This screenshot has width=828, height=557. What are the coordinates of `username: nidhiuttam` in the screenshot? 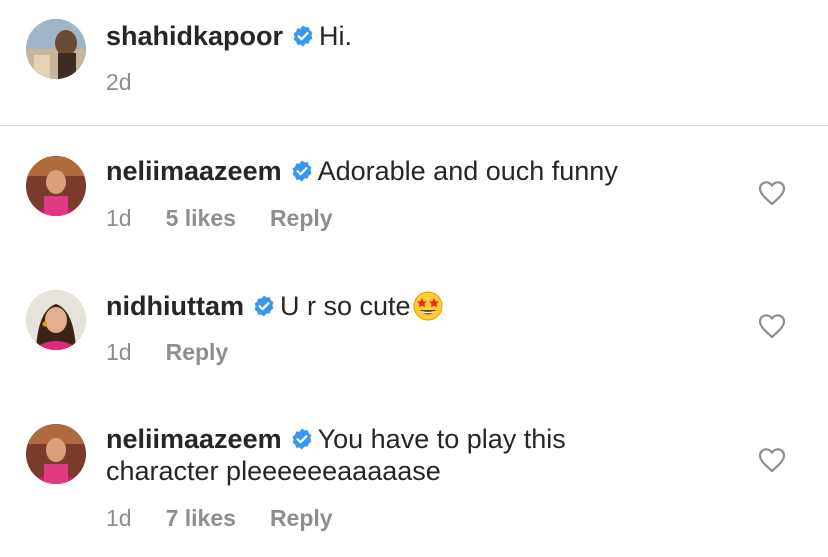 It's located at (175, 306).